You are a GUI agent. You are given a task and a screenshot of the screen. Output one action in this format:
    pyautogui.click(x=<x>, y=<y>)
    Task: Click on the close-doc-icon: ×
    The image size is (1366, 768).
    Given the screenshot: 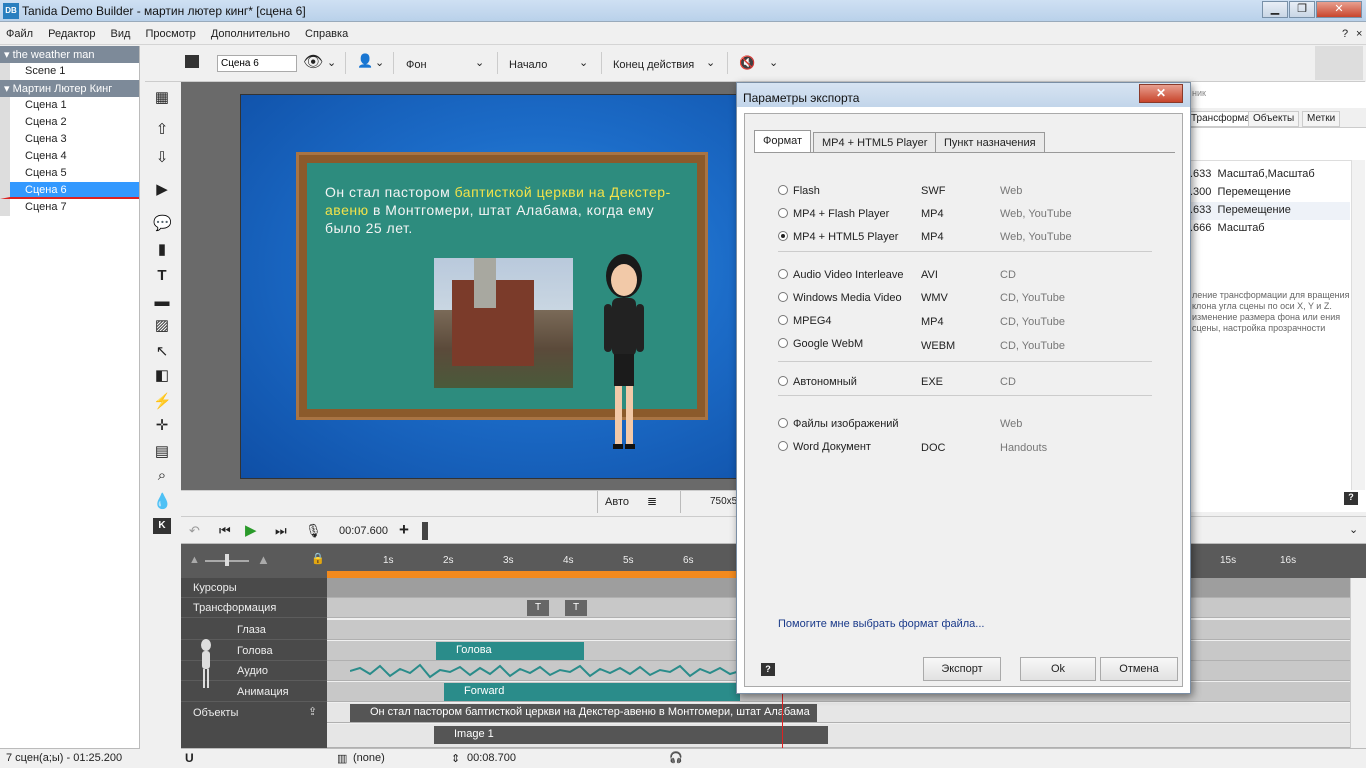 What is the action you would take?
    pyautogui.click(x=1358, y=32)
    